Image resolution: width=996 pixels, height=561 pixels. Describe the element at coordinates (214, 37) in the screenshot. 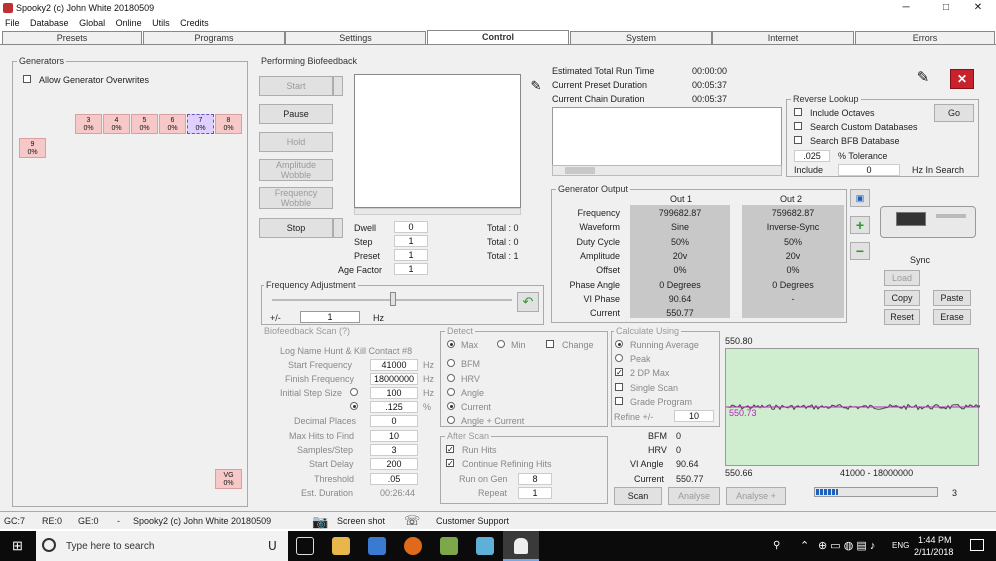

I see `tab-programs: Programs` at that location.